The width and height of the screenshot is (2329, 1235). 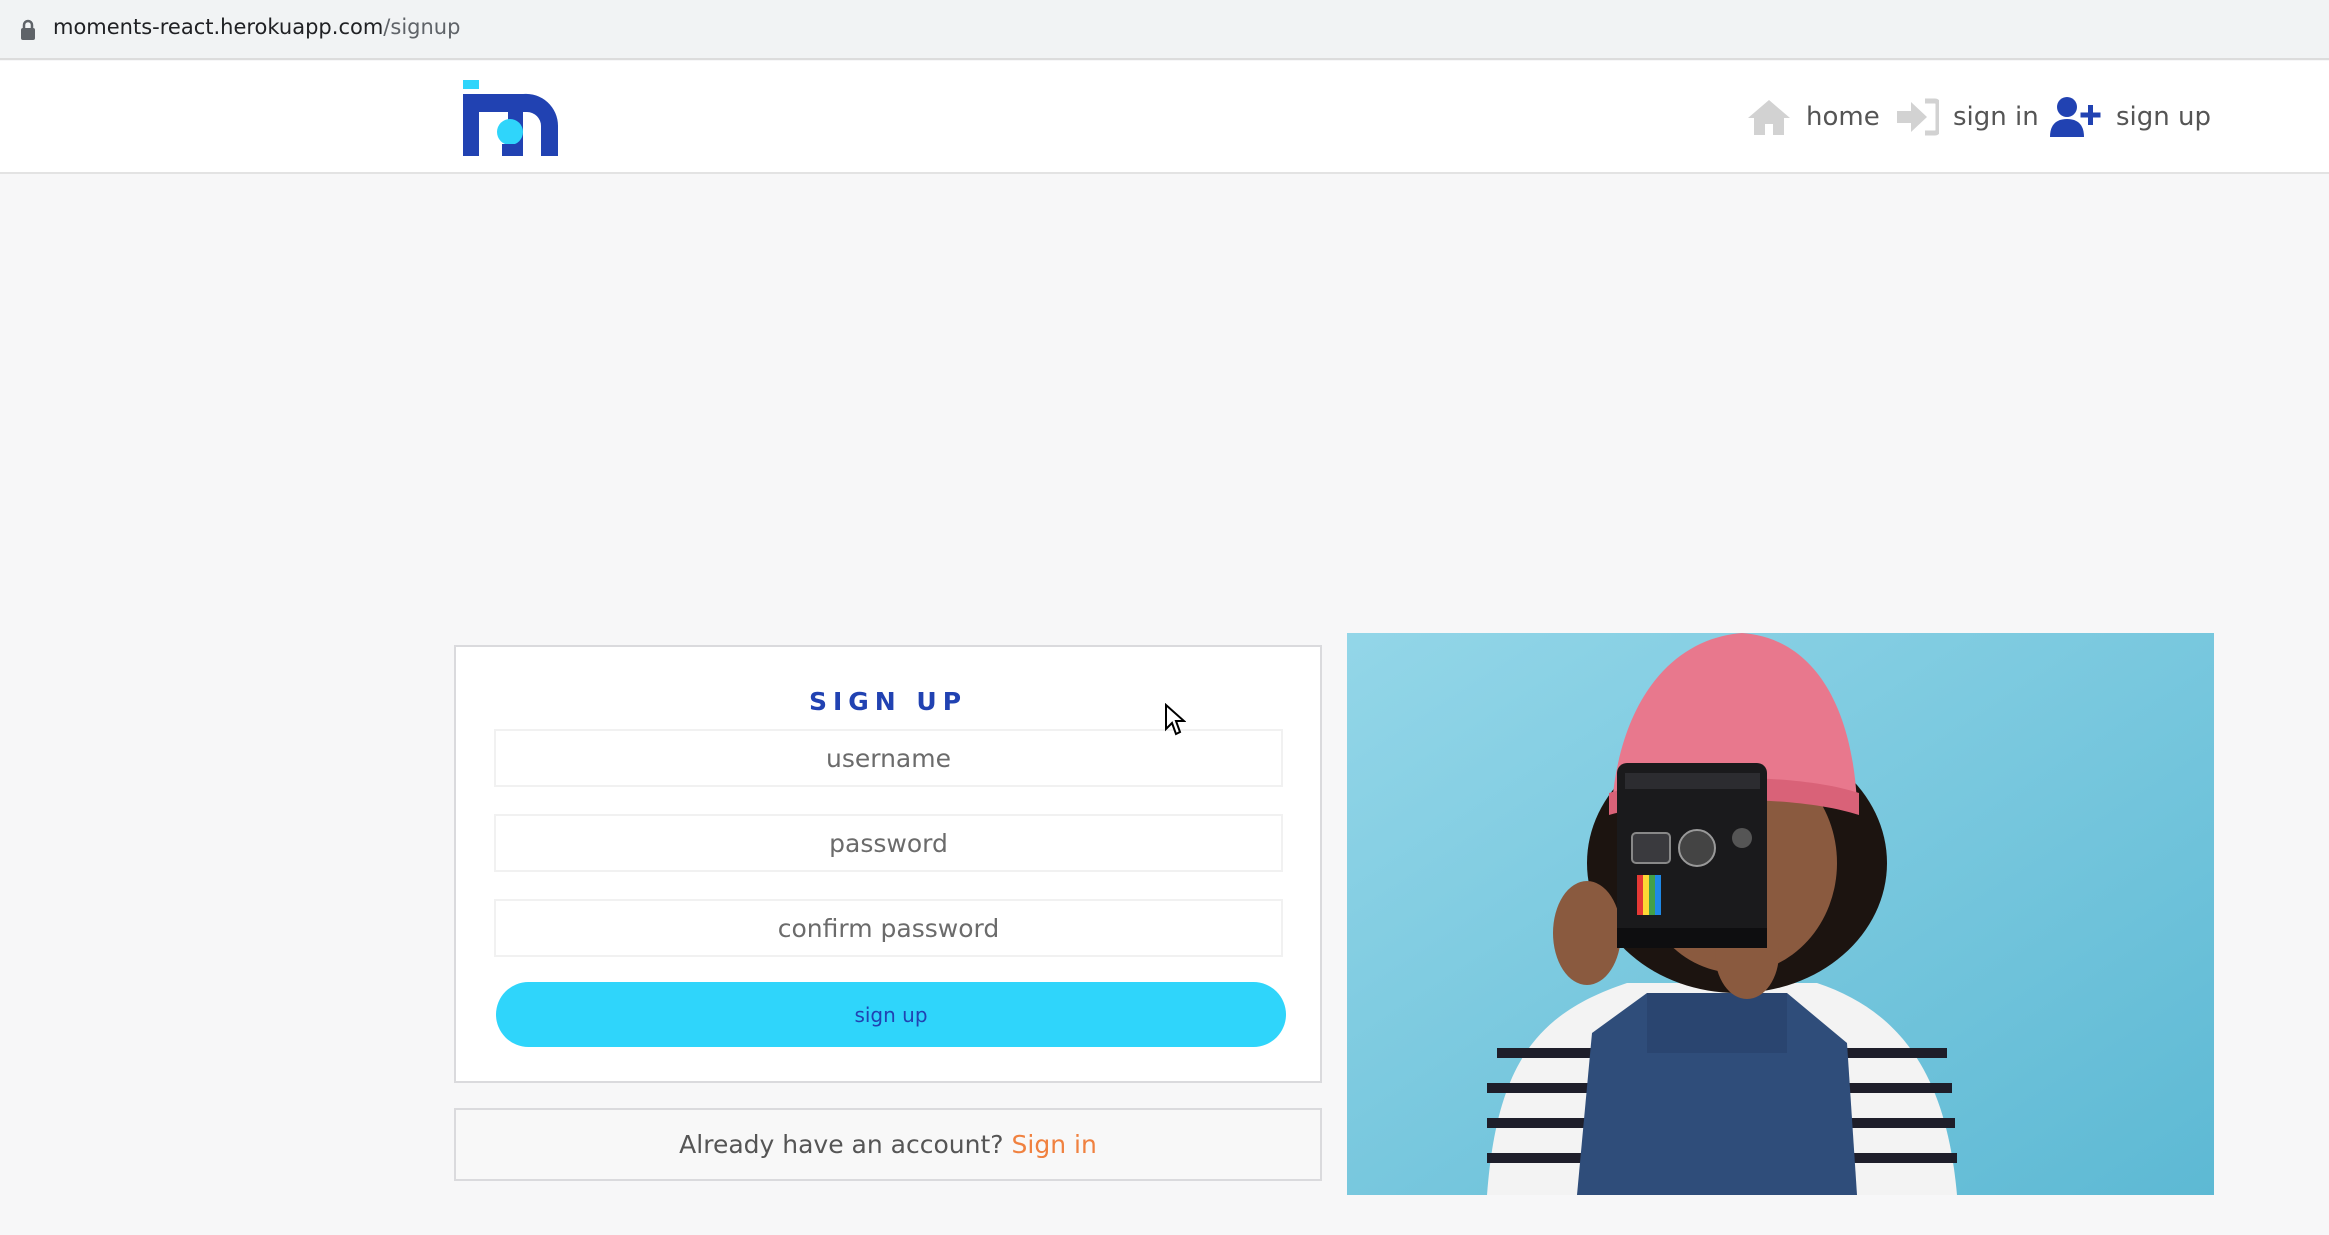 I want to click on signin-link: Sign in, so click(x=1054, y=1144).